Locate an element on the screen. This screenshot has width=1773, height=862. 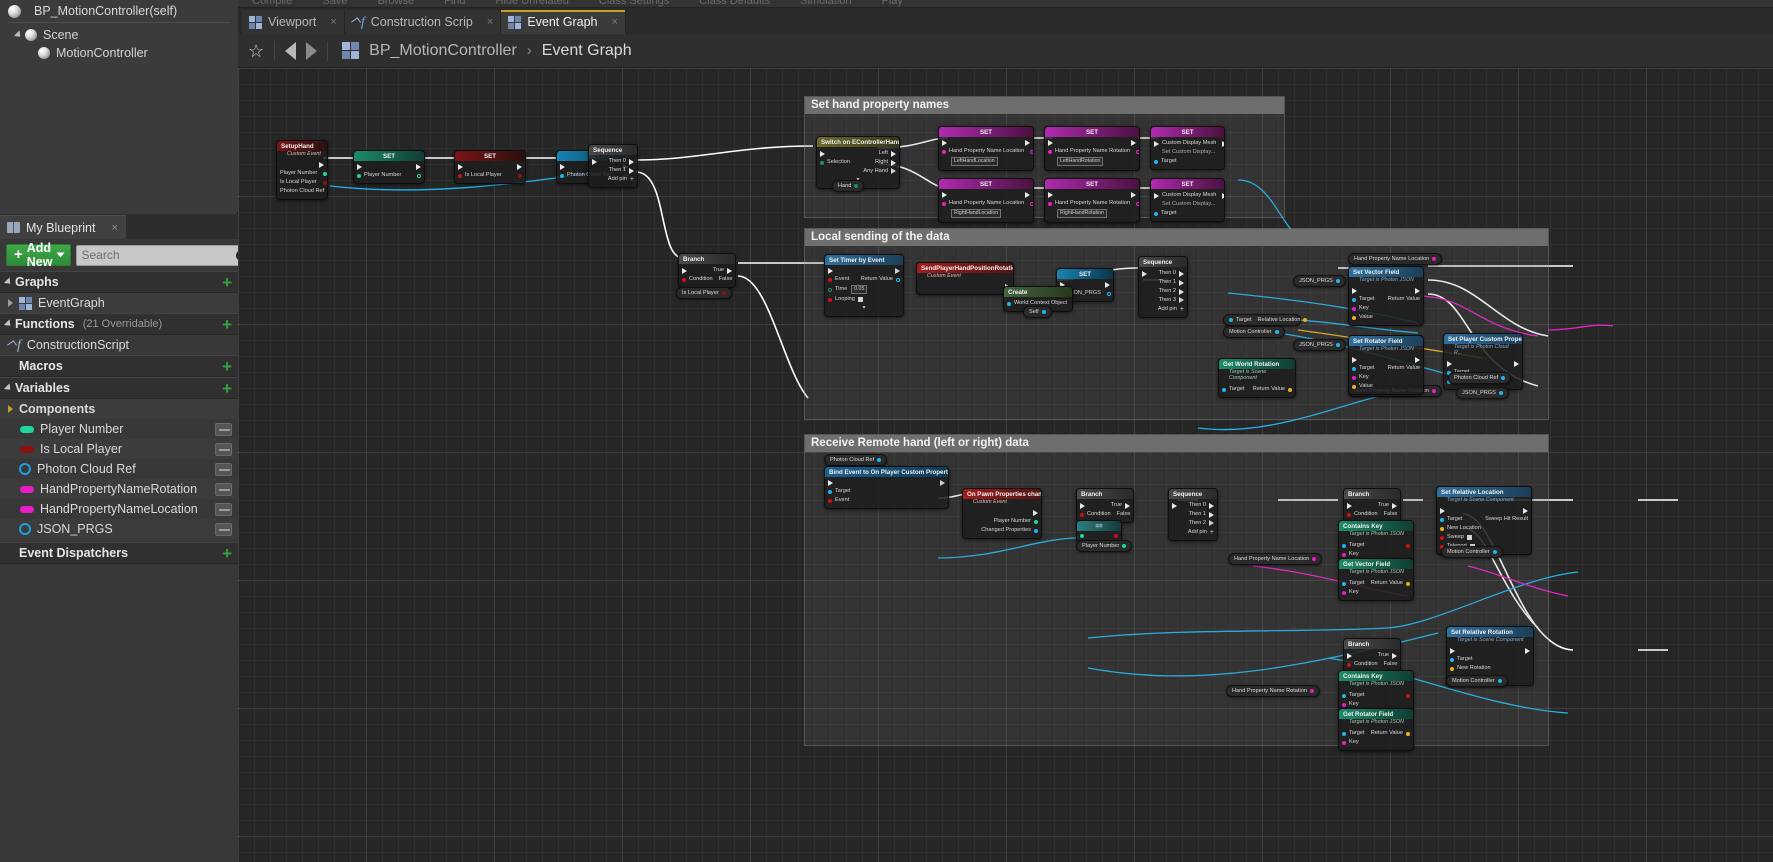
value-field: RightHandLocation is located at coordinates (976, 213).